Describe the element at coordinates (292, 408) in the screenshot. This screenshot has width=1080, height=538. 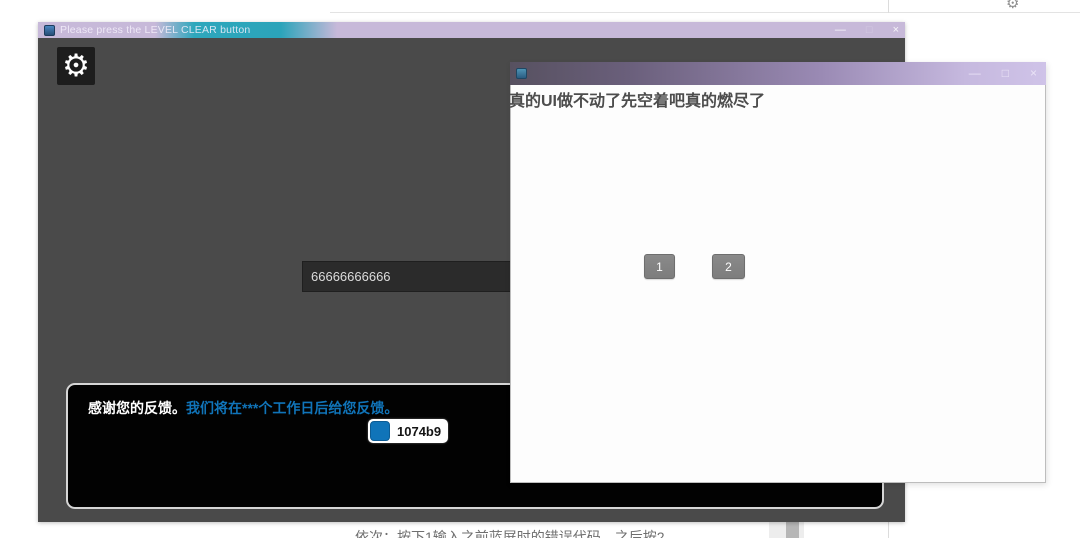
I see `feedback-followup-text: 我们将在***个工作日后给您反馈。` at that location.